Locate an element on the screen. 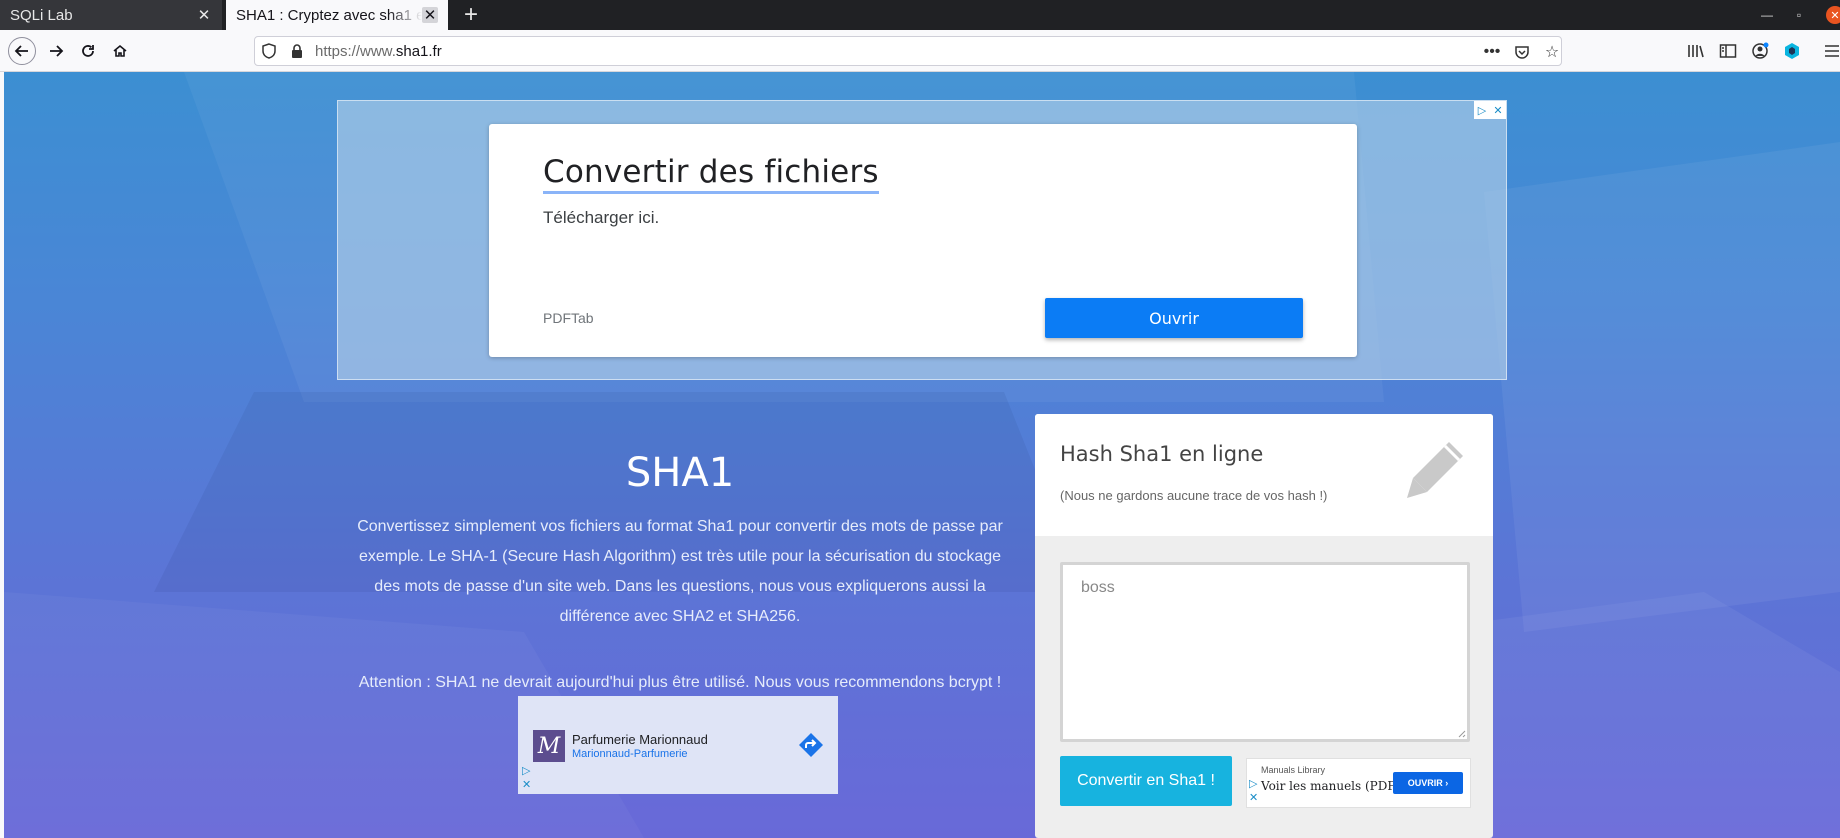 This screenshot has height=838, width=1840. pocket-icon is located at coordinates (1522, 52).